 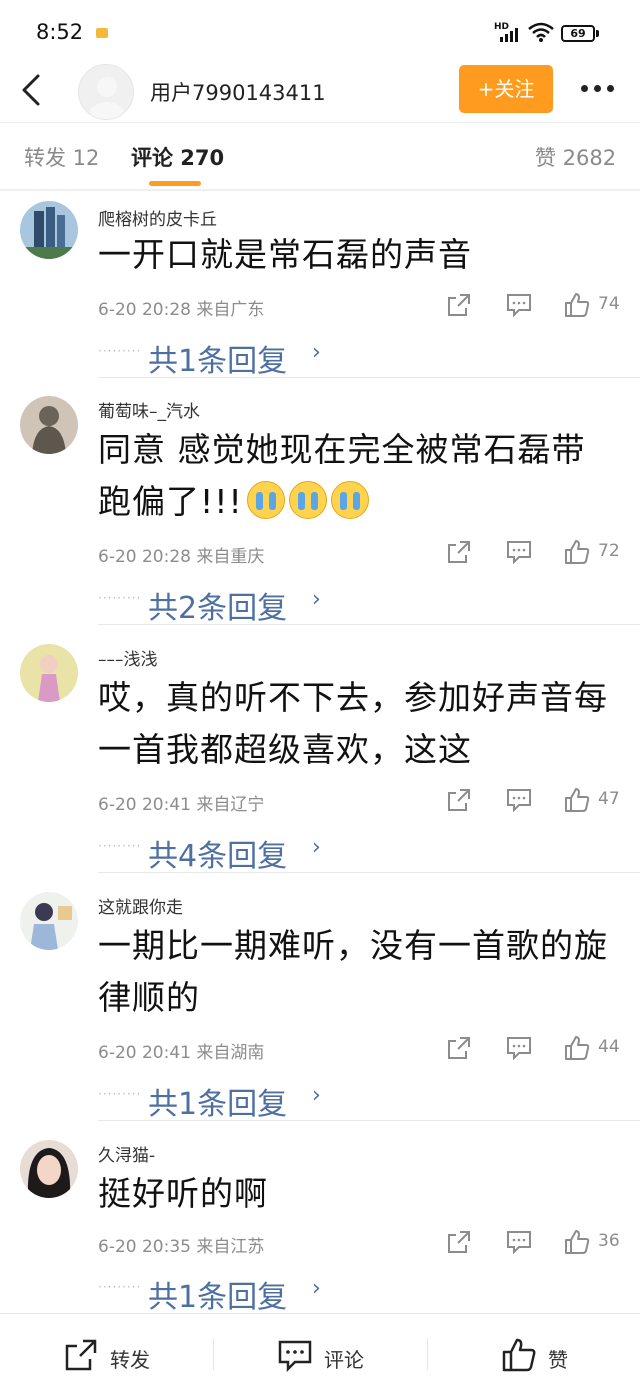 I want to click on bottom-action-bar: 转发 评论 赞, so click(x=320, y=1350).